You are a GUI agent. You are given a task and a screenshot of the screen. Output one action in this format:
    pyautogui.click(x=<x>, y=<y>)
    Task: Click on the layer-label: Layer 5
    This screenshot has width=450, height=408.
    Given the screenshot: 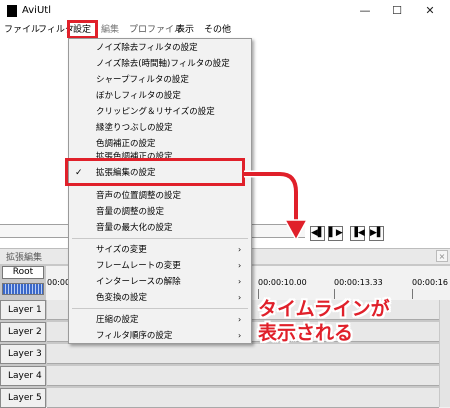 What is the action you would take?
    pyautogui.click(x=23, y=398)
    